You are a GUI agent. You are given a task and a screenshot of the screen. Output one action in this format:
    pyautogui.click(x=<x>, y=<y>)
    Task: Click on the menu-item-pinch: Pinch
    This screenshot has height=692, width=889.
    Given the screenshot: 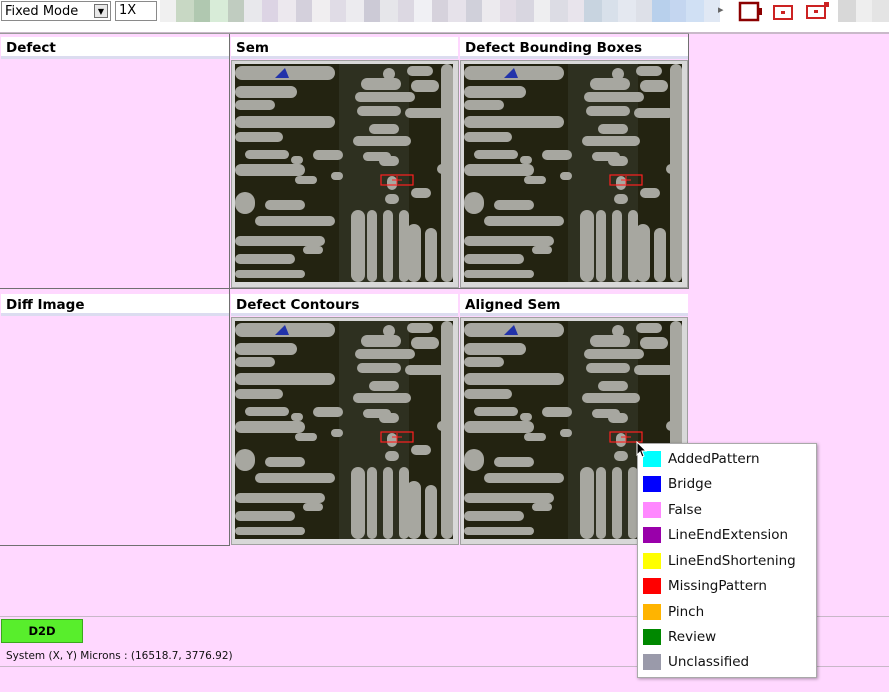 What is the action you would take?
    pyautogui.click(x=727, y=612)
    